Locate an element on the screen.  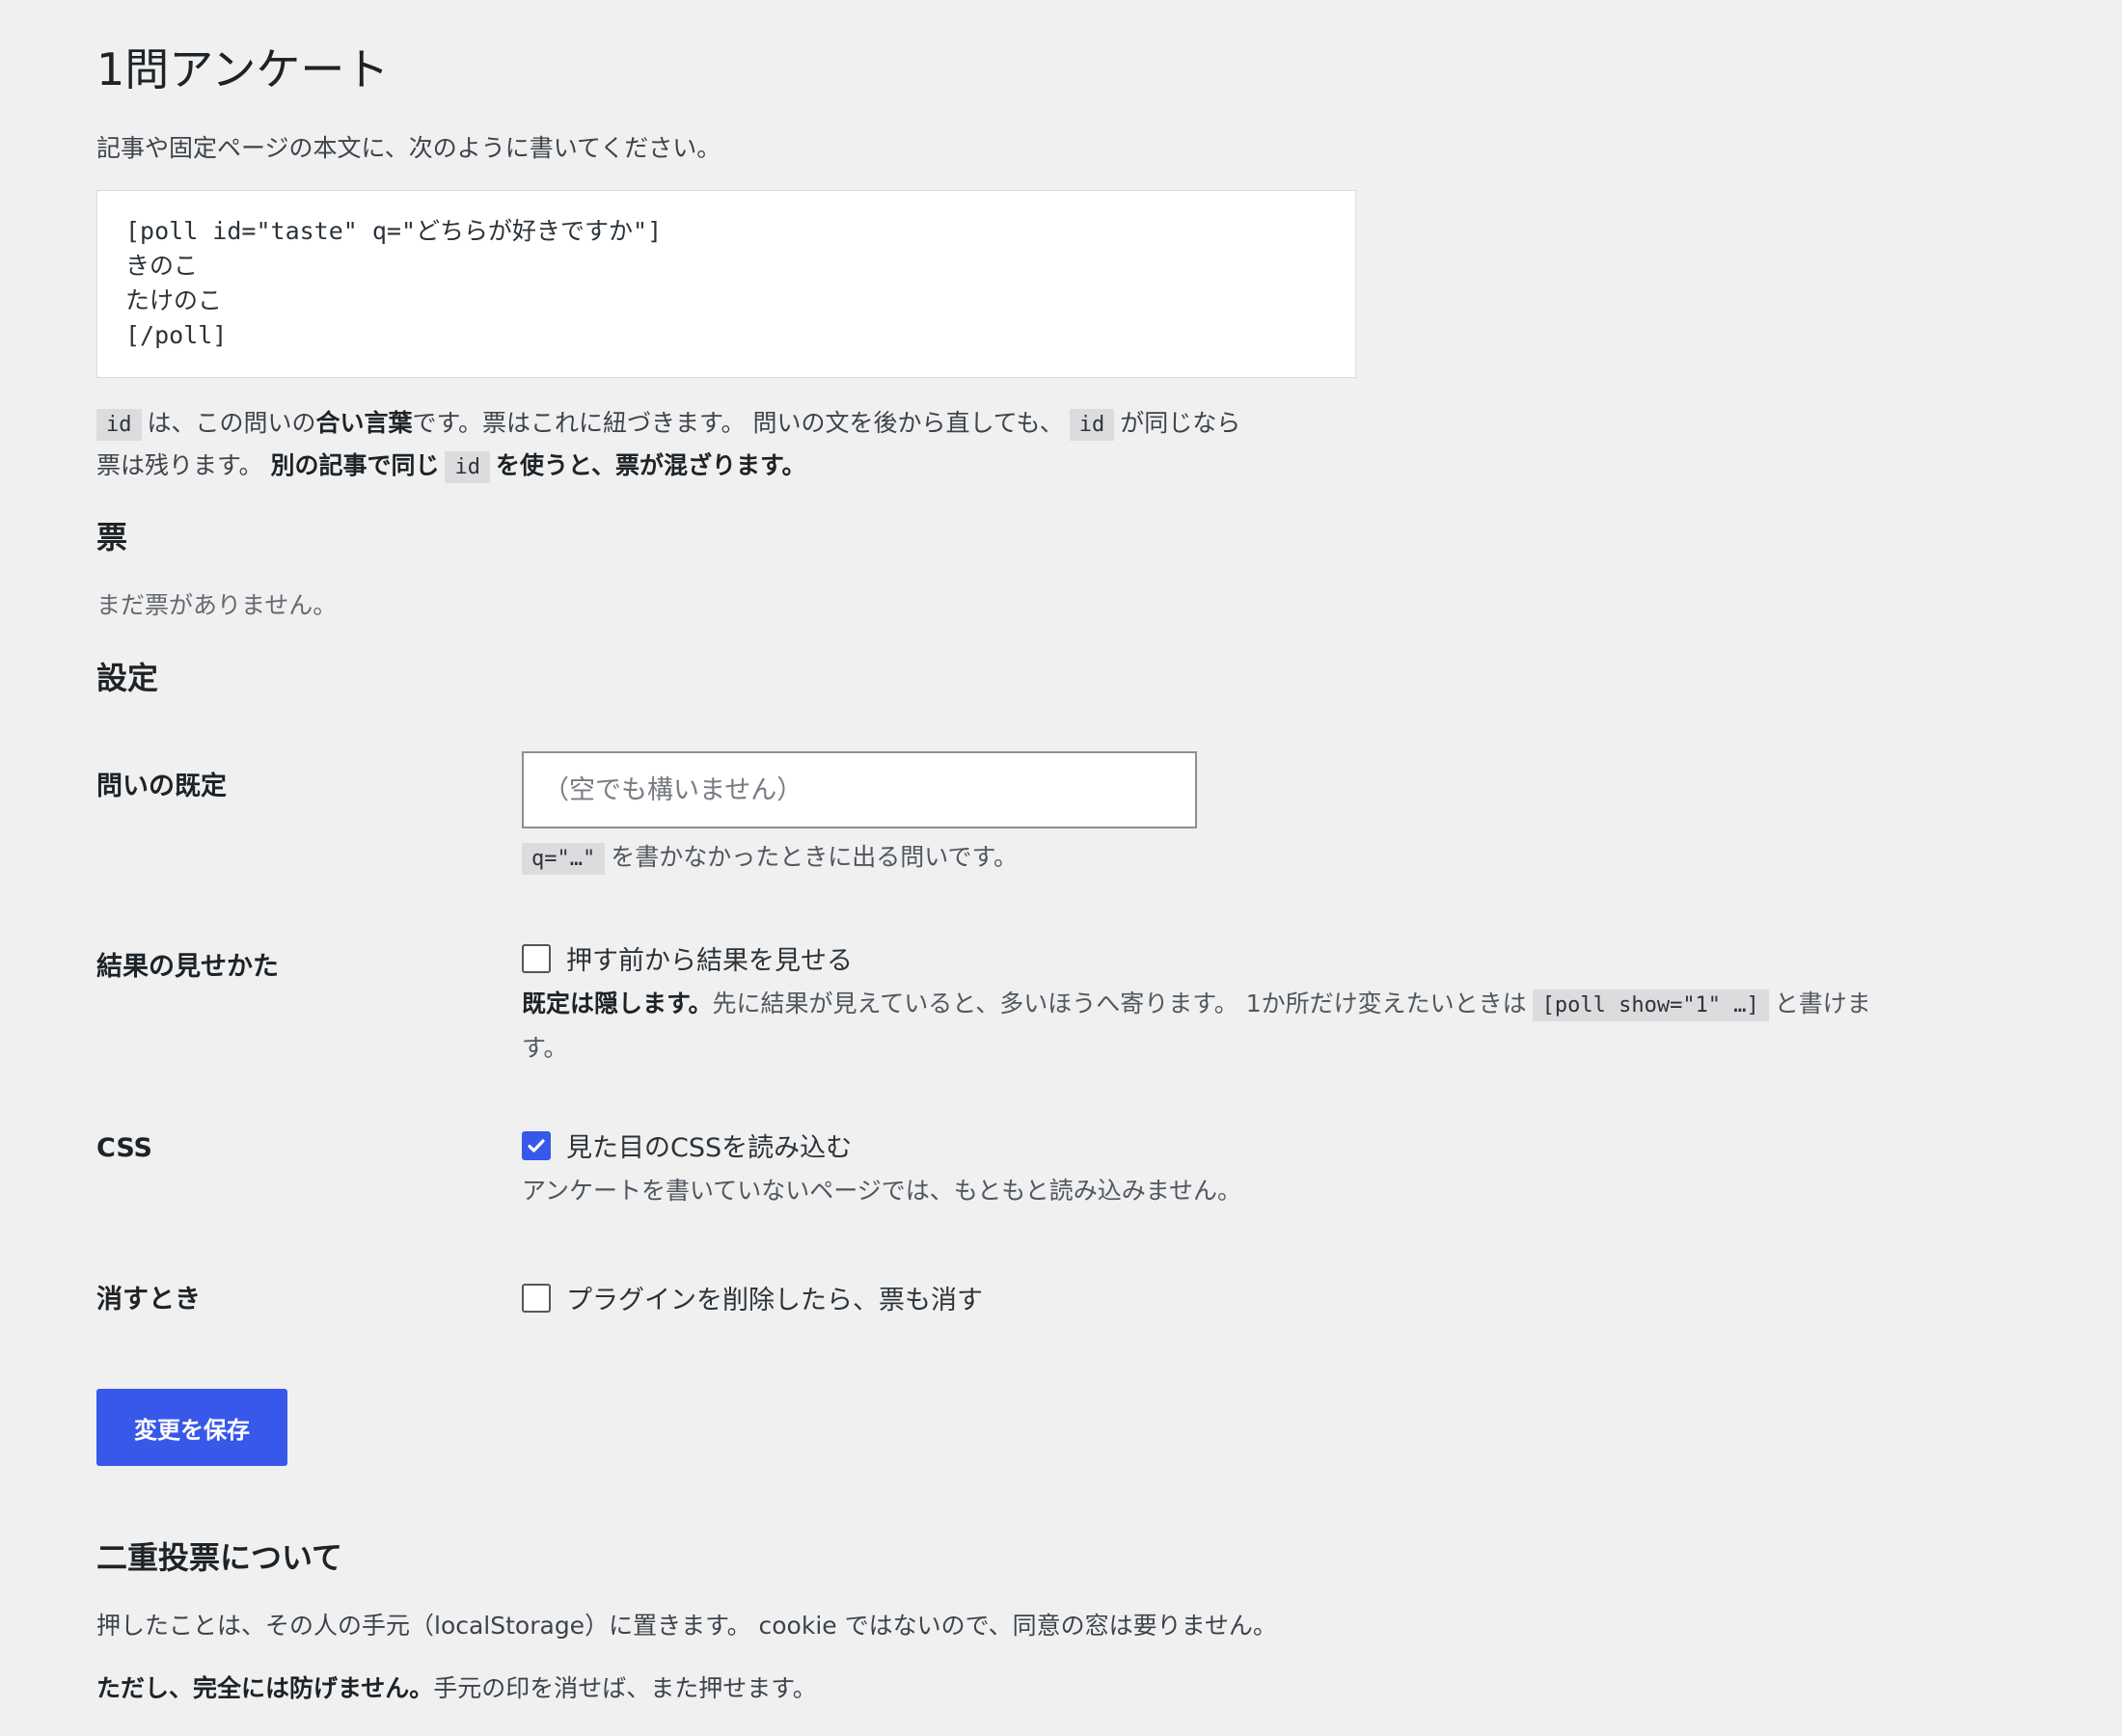
votes-heading: 票 is located at coordinates (112, 537).